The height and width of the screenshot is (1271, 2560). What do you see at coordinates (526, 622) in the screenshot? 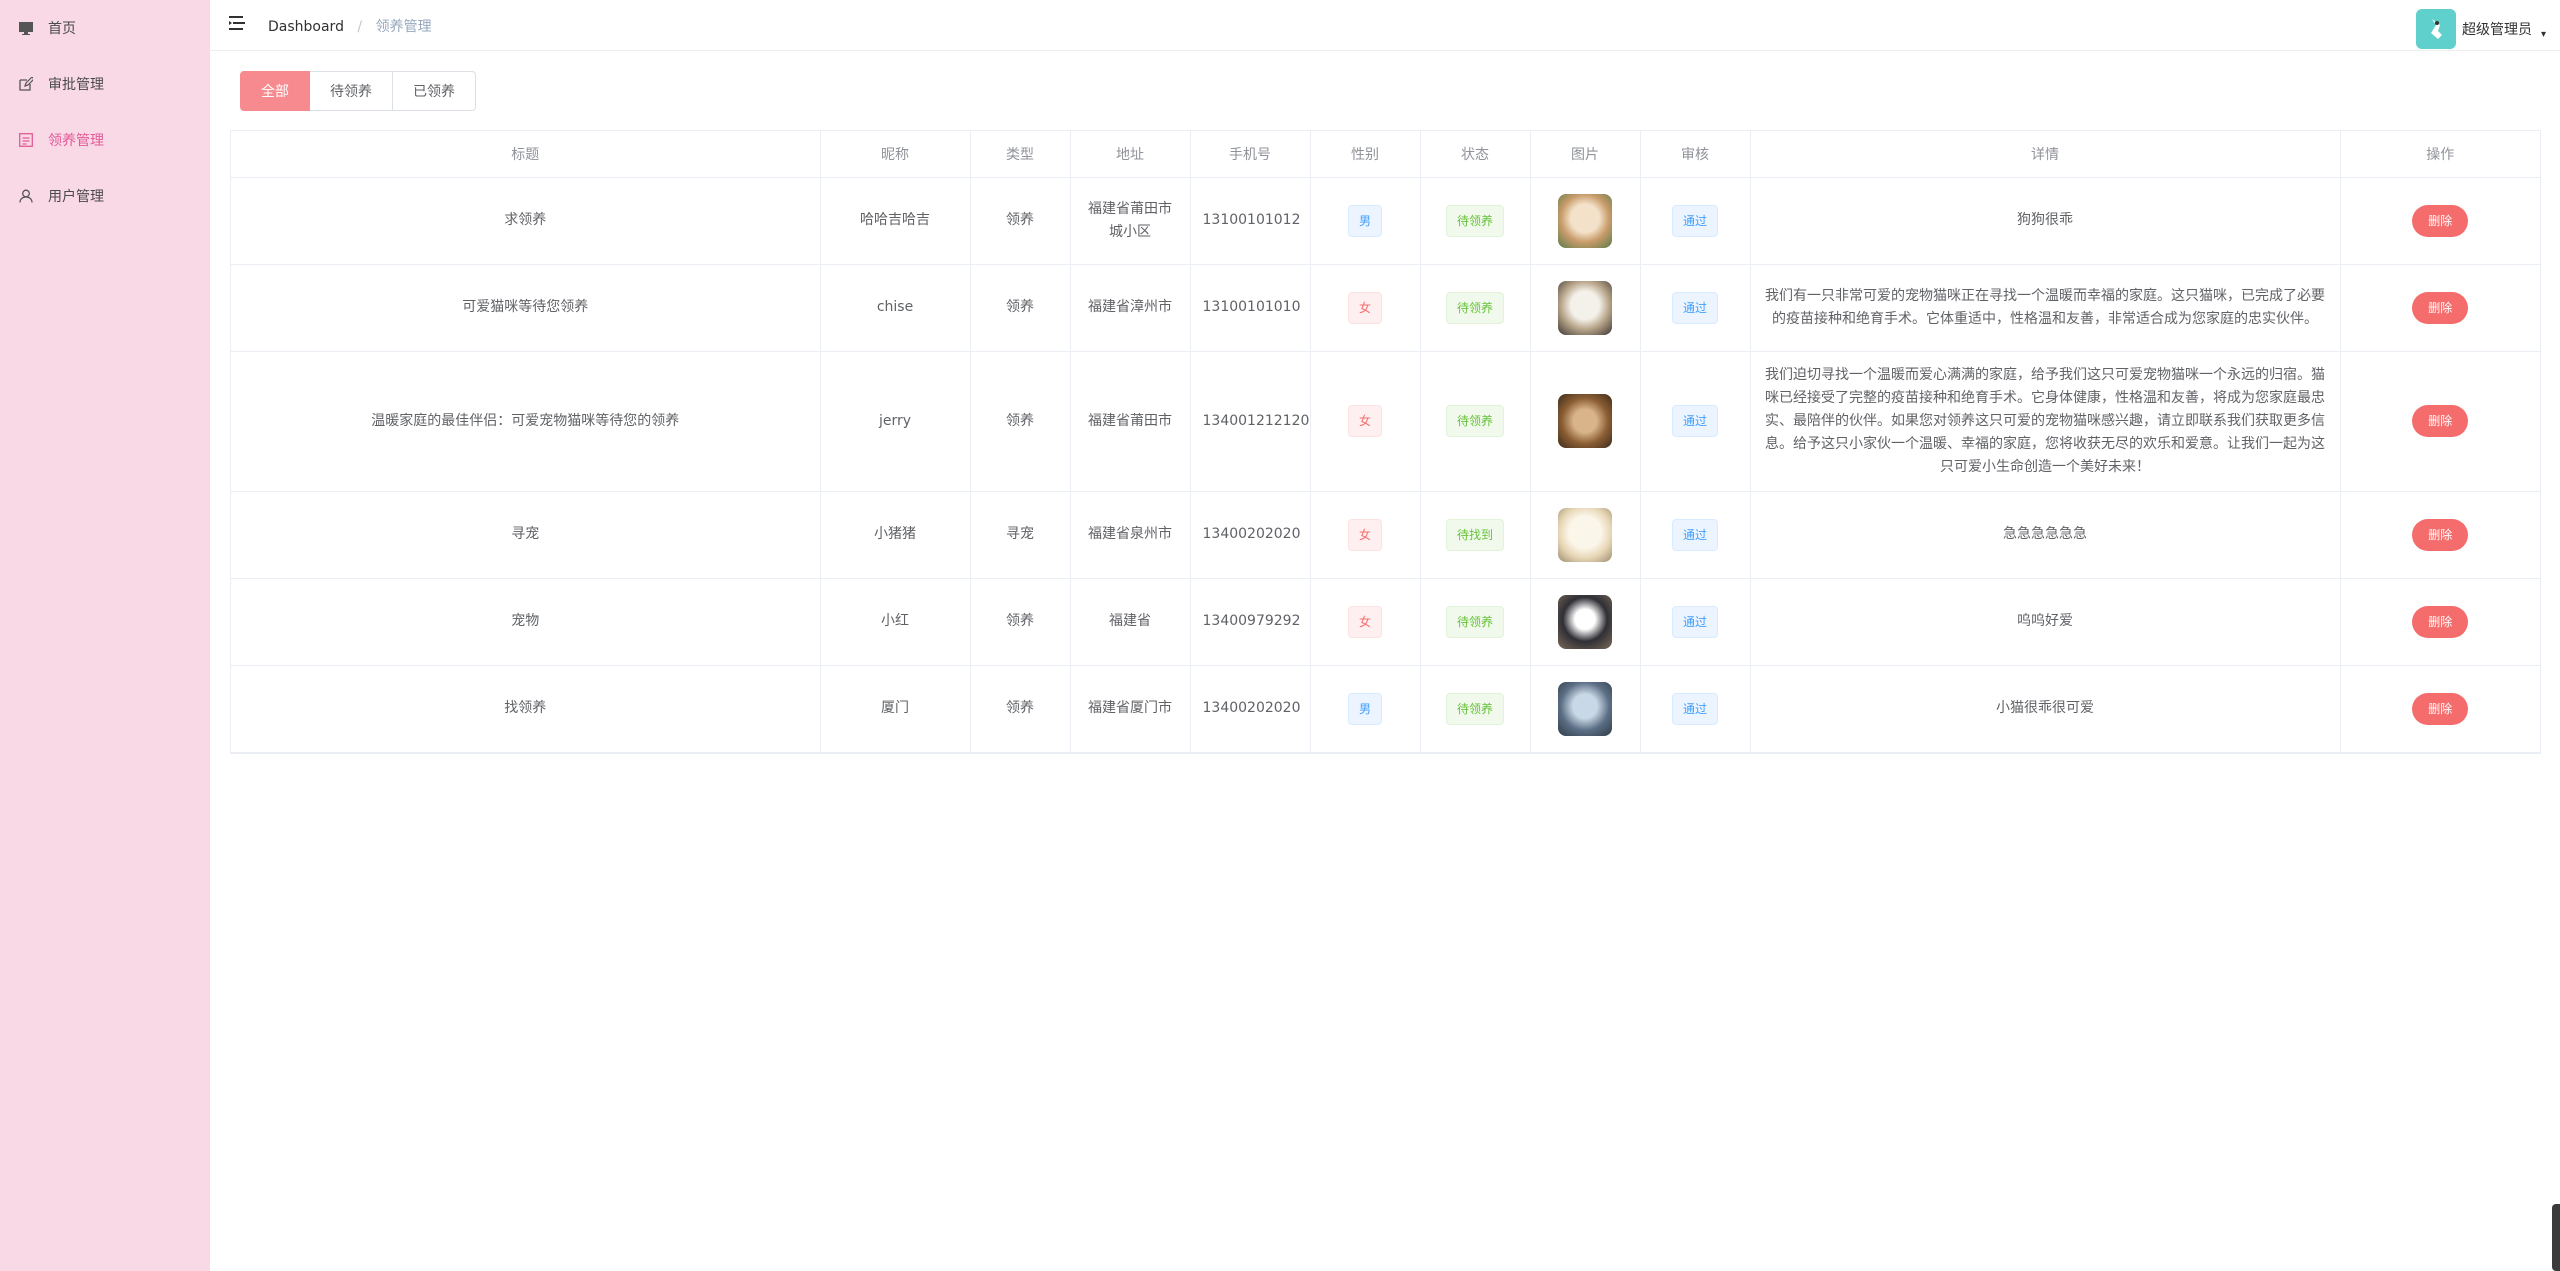
I see `cell-title: 宠物` at bounding box center [526, 622].